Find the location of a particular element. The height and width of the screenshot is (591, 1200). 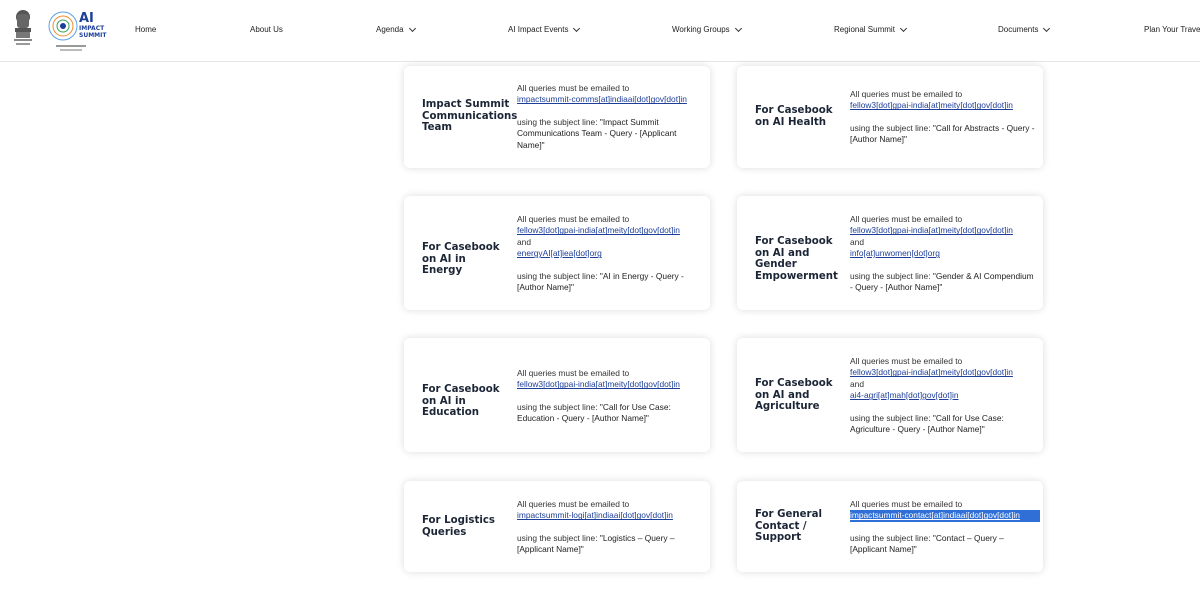

card-title: For Casebook on AI Health is located at coordinates (794, 116).